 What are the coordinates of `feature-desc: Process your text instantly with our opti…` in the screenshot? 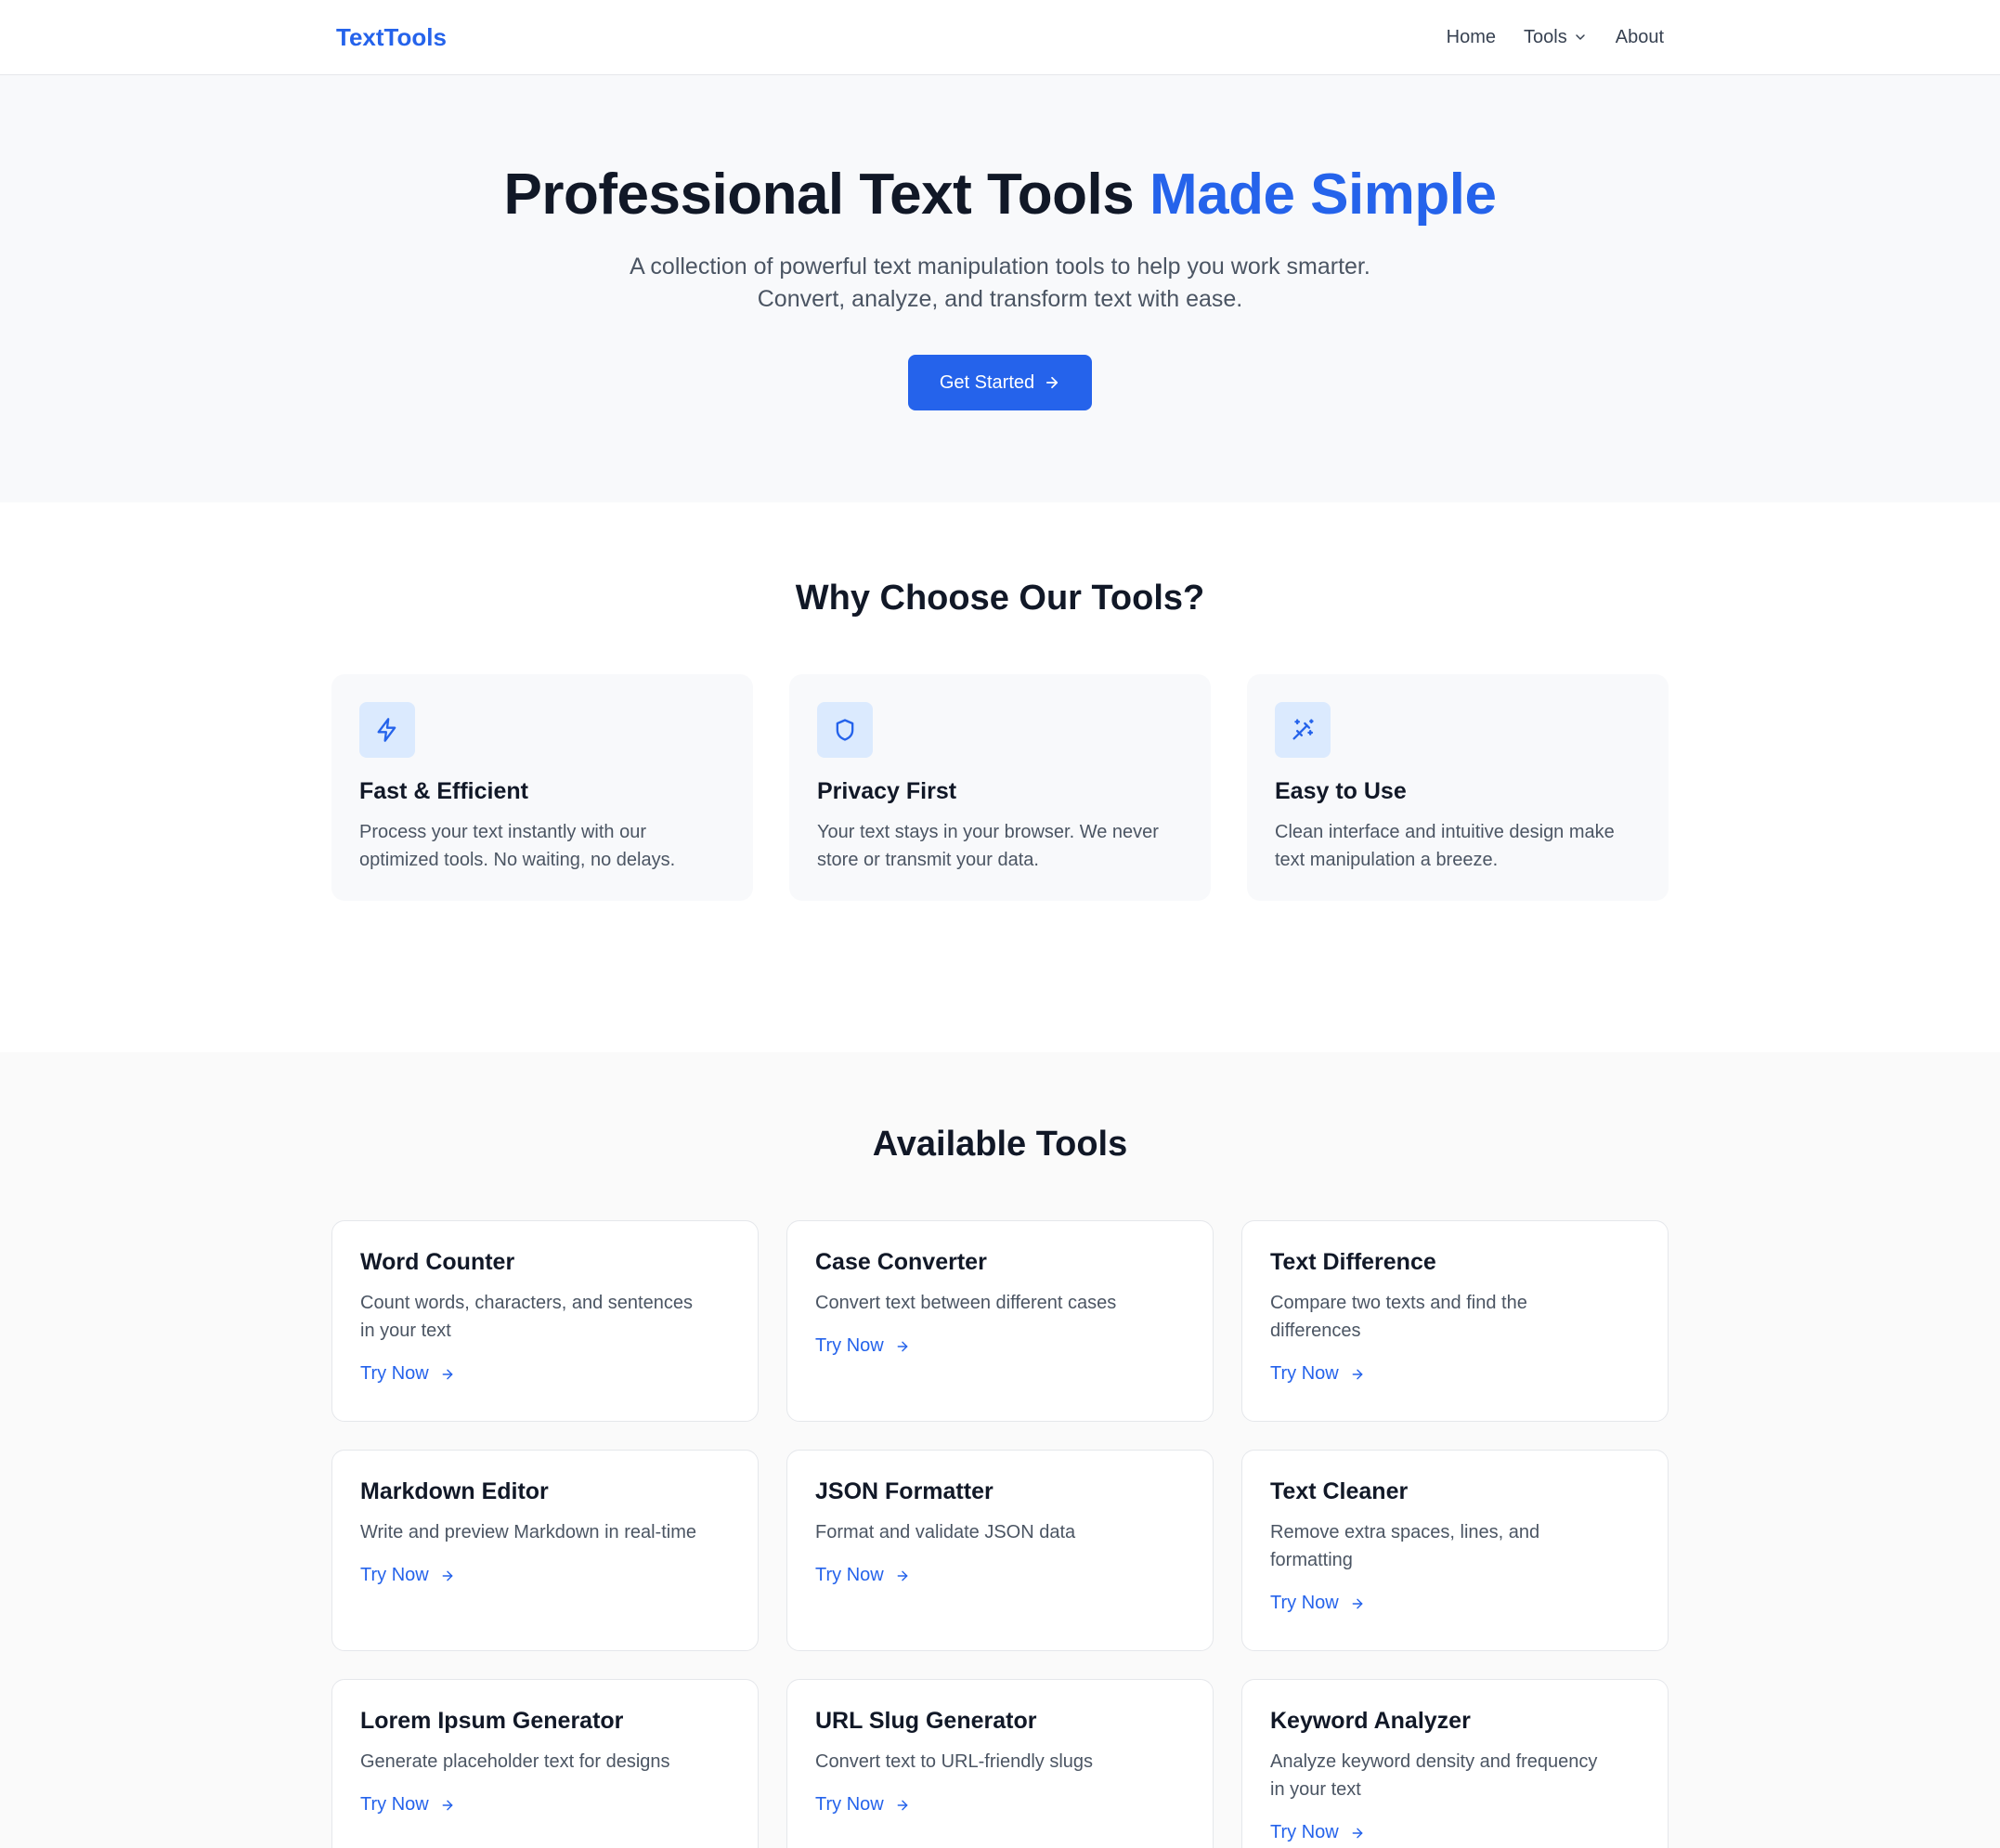 It's located at (542, 846).